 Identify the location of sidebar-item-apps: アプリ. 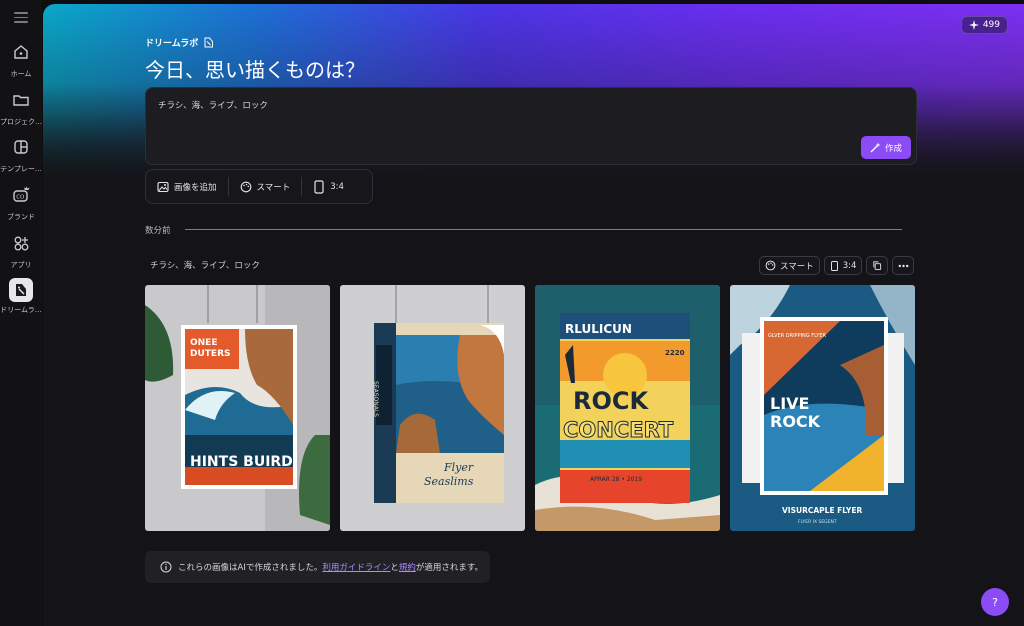
(21, 251).